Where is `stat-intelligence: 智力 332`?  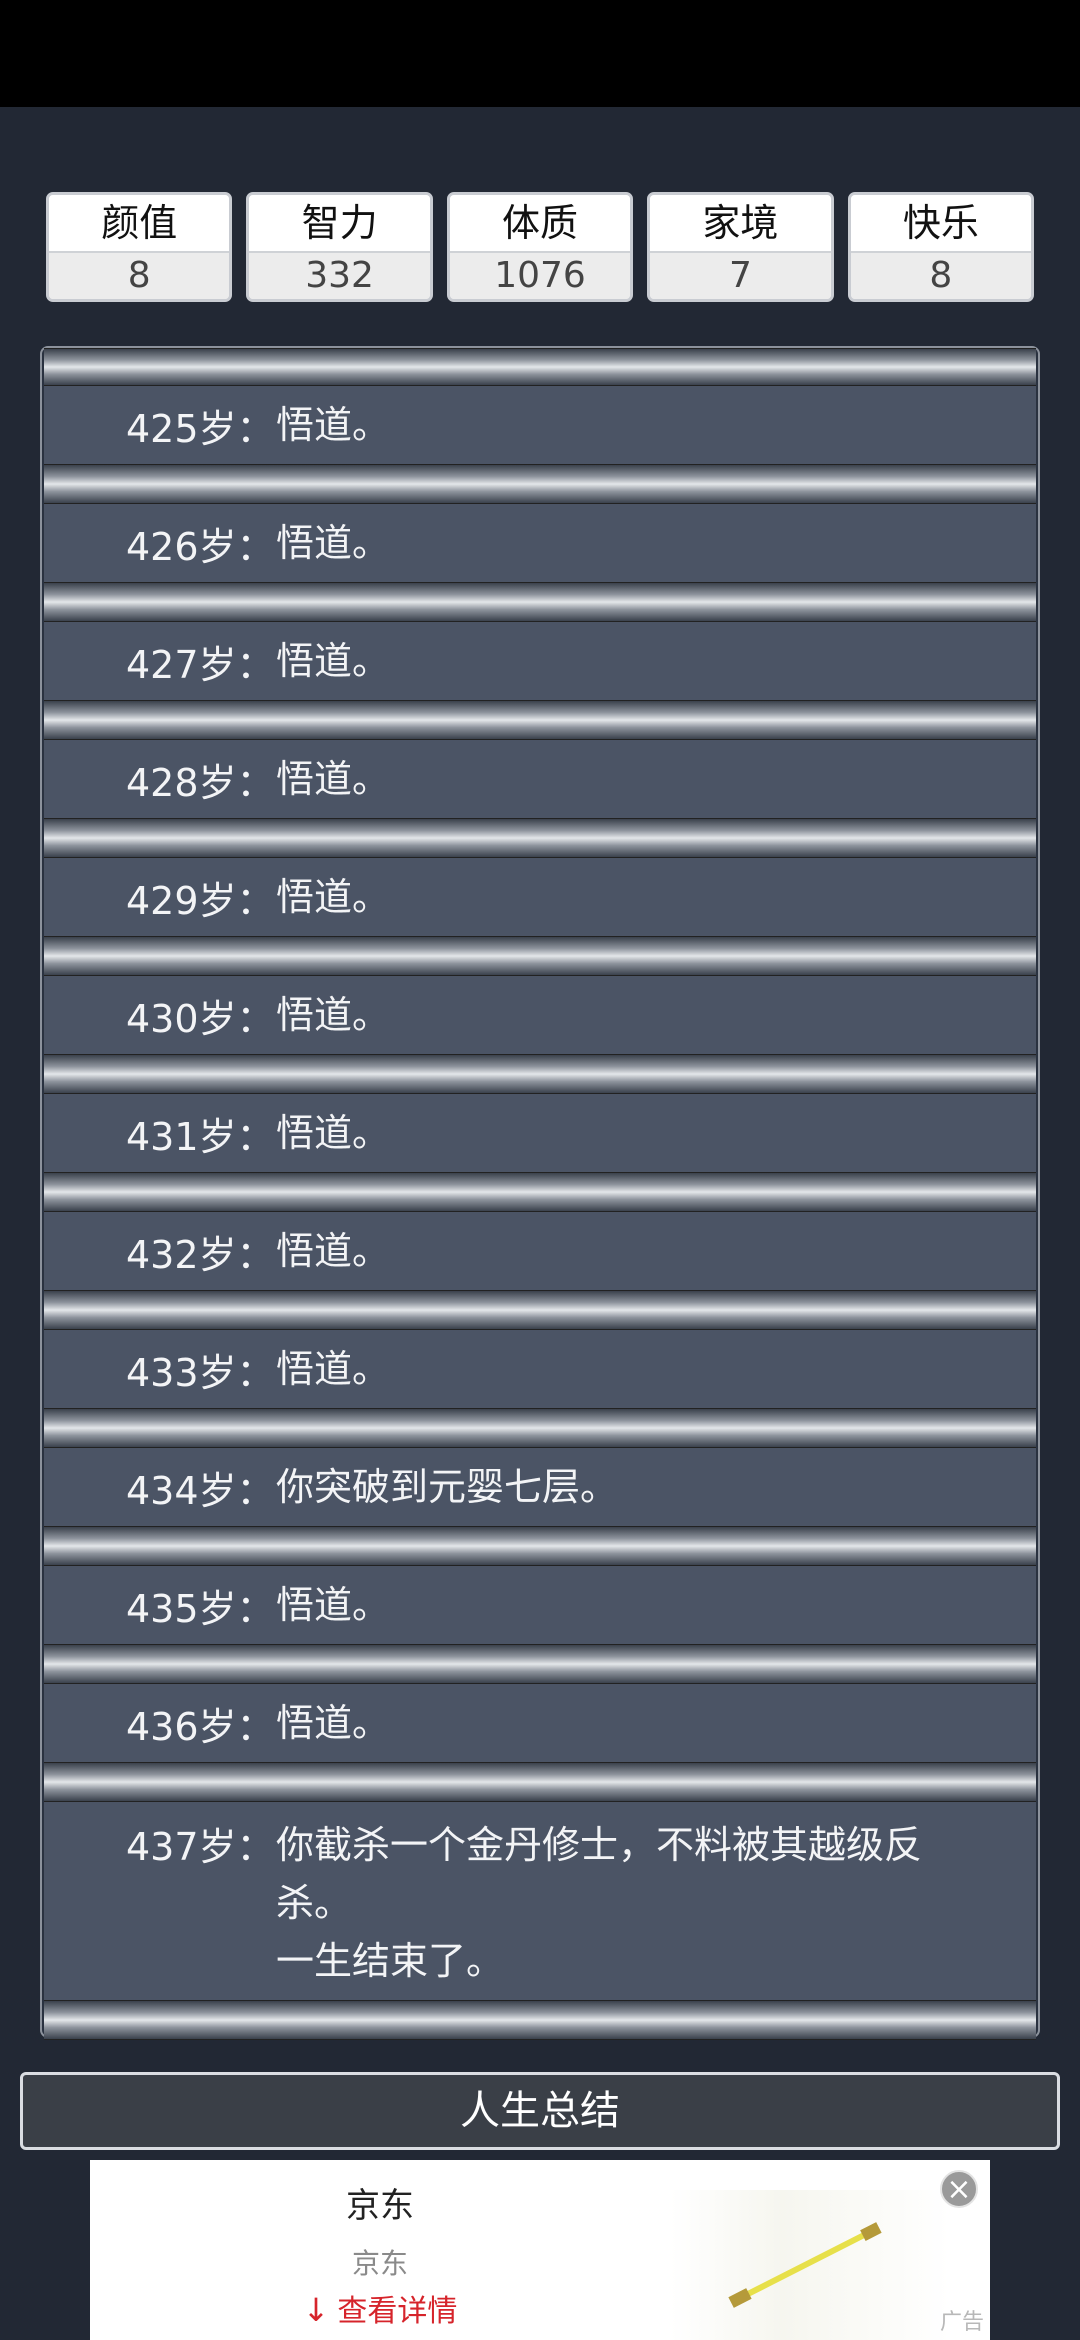 stat-intelligence: 智力 332 is located at coordinates (339, 247).